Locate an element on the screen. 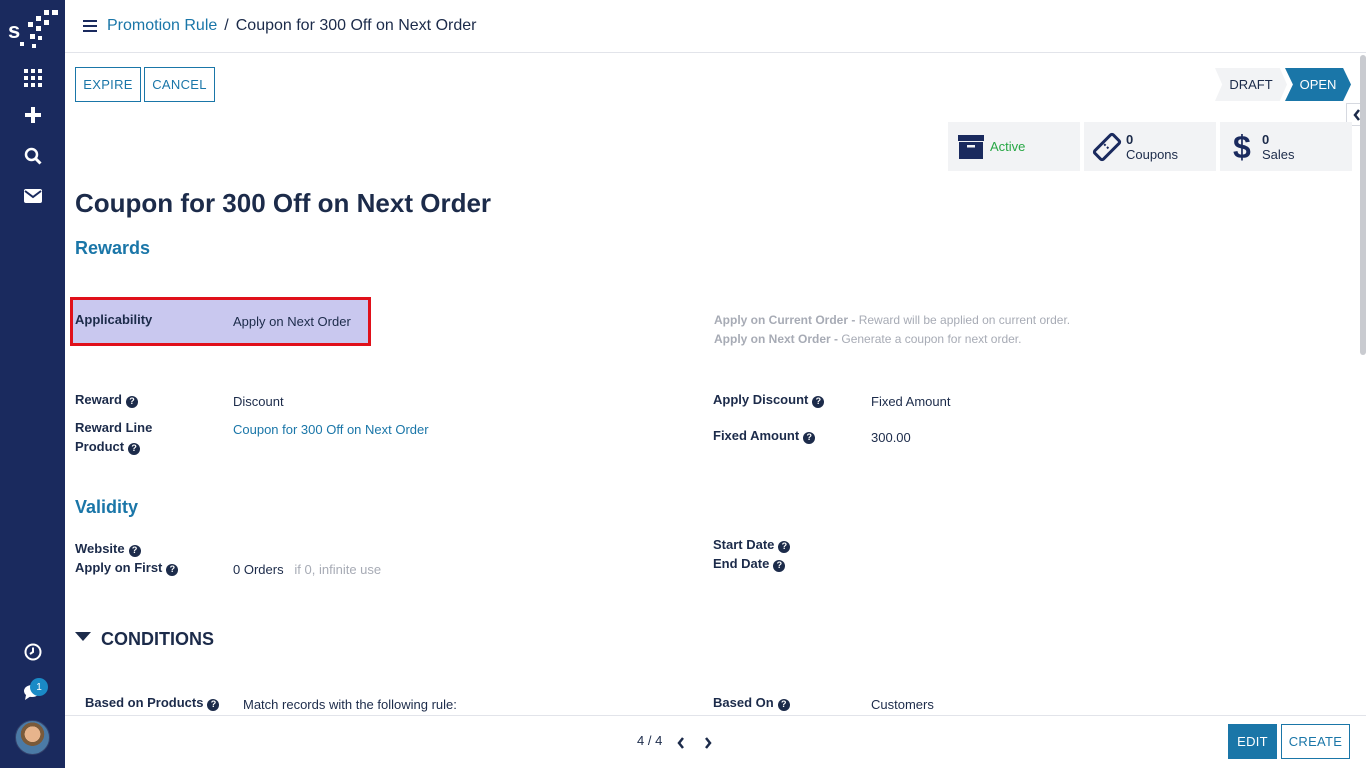  status-draft: DRAFT is located at coordinates (1251, 84).